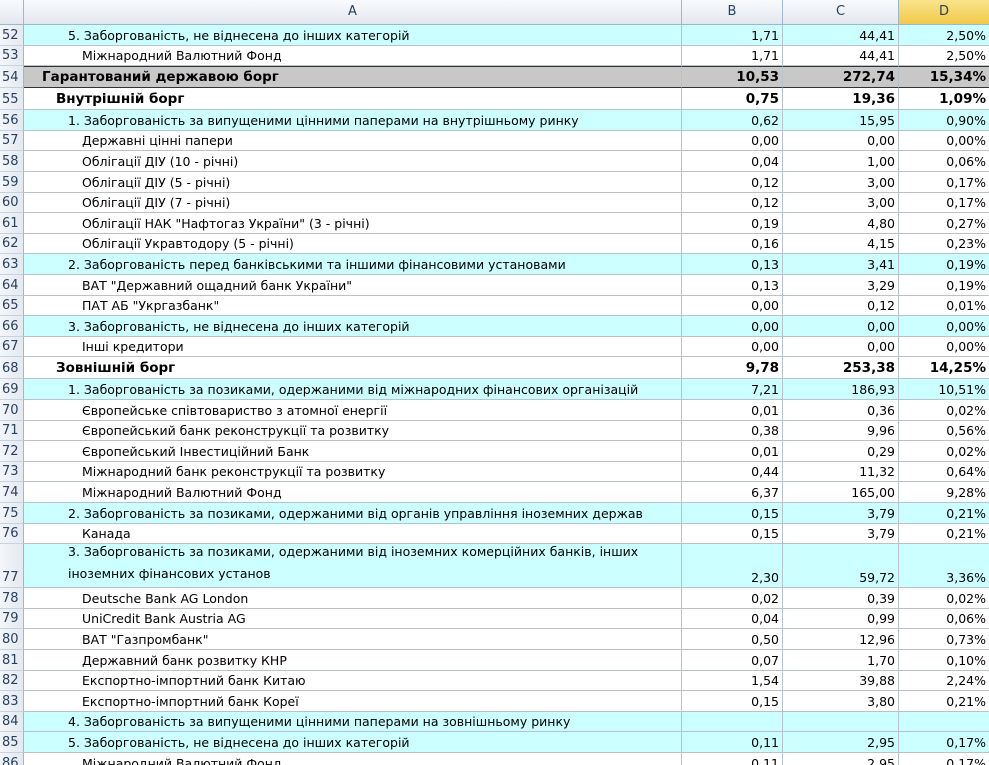 Image resolution: width=989 pixels, height=765 pixels. I want to click on cell-usd-bn: 0,07, so click(732, 660).